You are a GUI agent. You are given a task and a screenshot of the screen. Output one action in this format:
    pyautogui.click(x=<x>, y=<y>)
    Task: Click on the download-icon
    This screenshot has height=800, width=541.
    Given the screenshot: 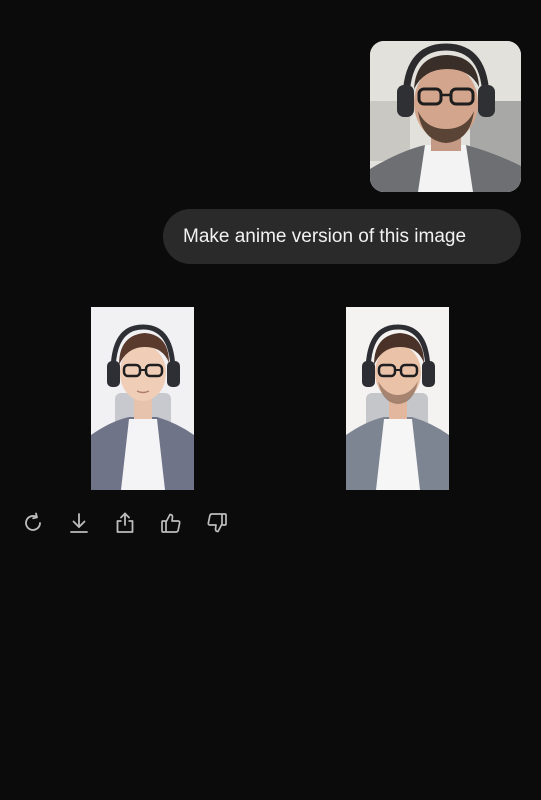 What is the action you would take?
    pyautogui.click(x=79, y=523)
    